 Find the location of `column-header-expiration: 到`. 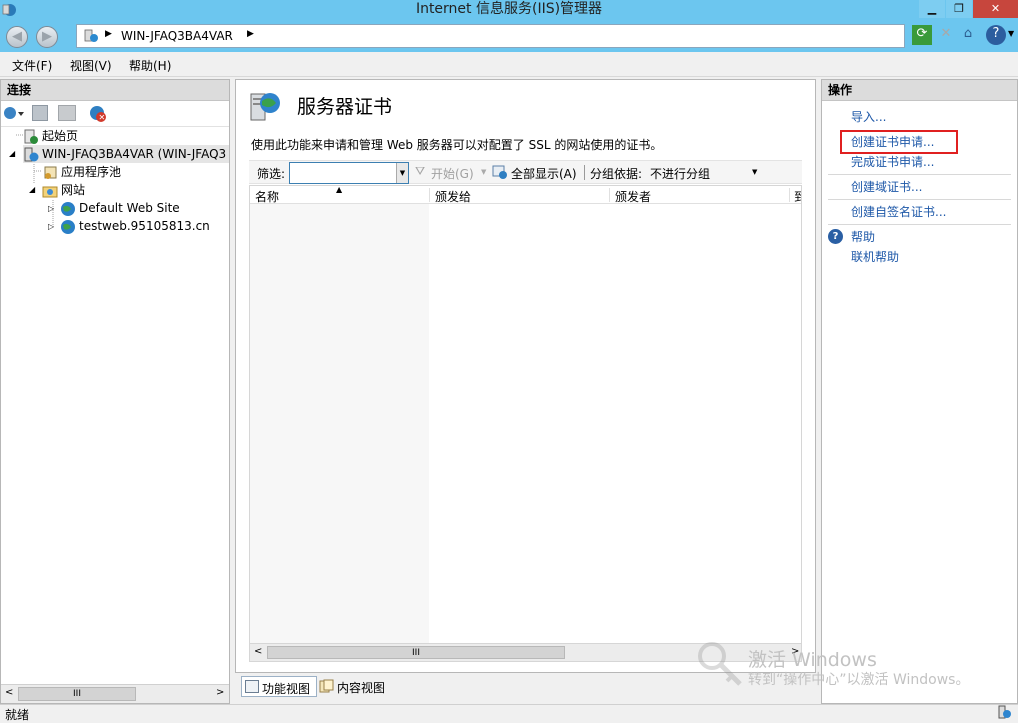

column-header-expiration: 到 is located at coordinates (797, 196).